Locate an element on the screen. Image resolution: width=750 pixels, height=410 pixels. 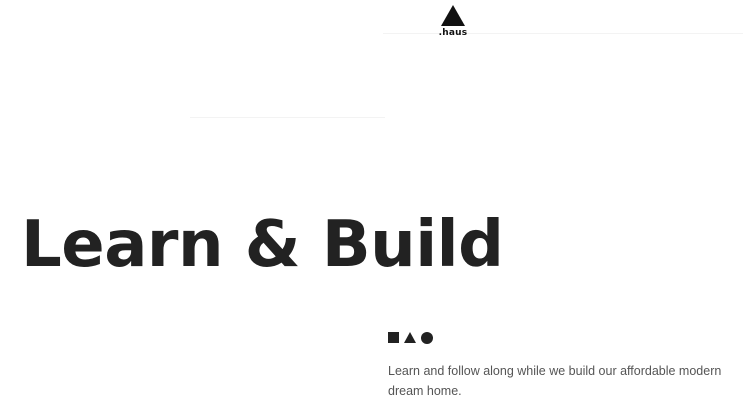
triangle-logo-icon is located at coordinates (453, 15).